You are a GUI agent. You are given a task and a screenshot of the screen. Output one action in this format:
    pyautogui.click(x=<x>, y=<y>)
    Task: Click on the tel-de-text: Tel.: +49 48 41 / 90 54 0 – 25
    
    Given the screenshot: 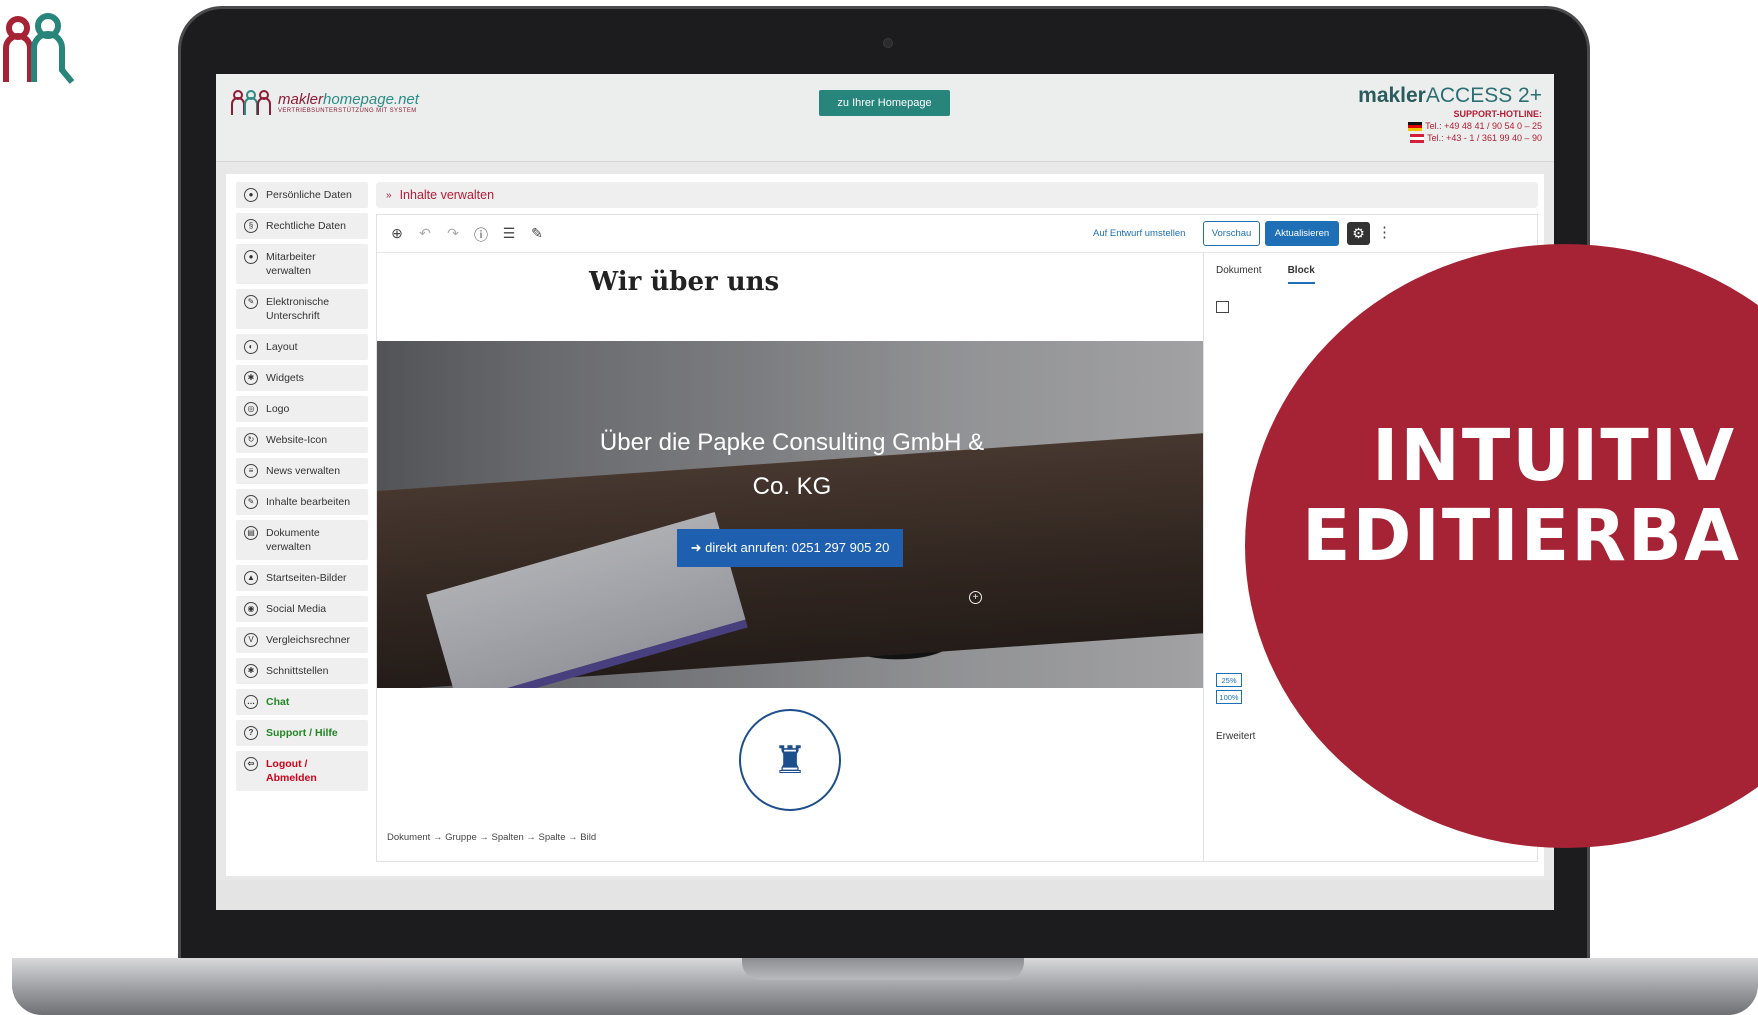 What is the action you would take?
    pyautogui.click(x=1483, y=126)
    